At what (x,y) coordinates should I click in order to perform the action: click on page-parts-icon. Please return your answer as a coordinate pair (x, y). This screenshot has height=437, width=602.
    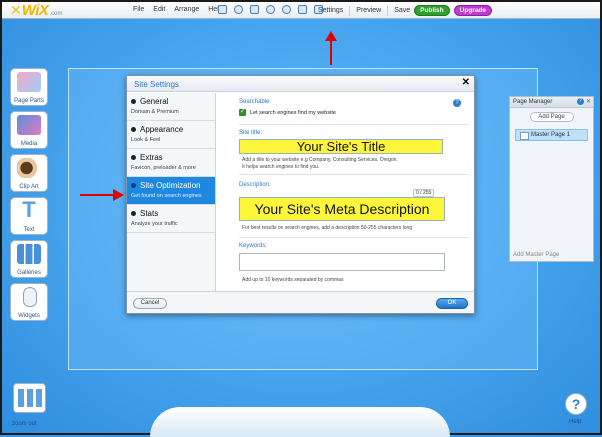
    Looking at the image, I should click on (29, 82).